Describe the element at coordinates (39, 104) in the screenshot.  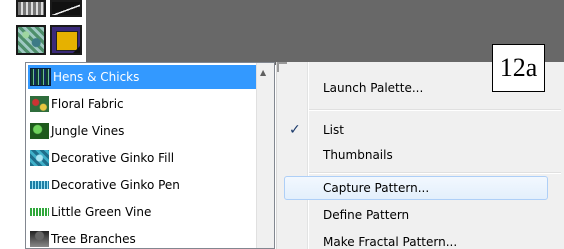
I see `floral-fabric-pattern-icon` at that location.